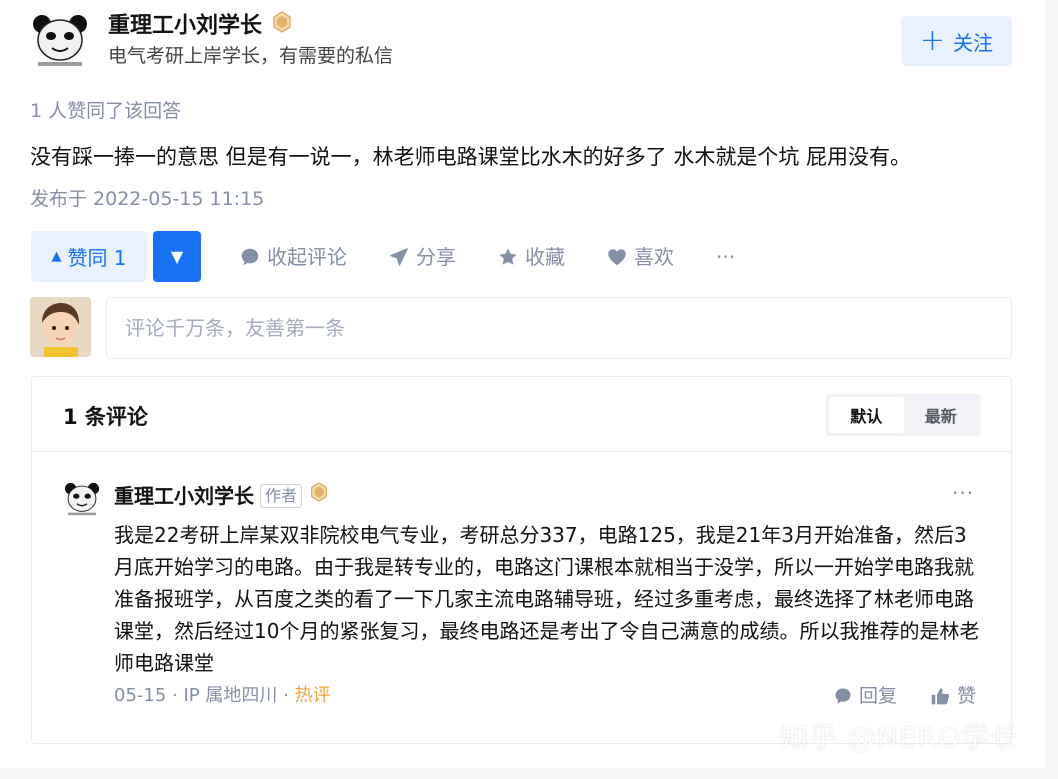 The height and width of the screenshot is (779, 1058). Describe the element at coordinates (140, 695) in the screenshot. I see `comment-date: 05-15` at that location.